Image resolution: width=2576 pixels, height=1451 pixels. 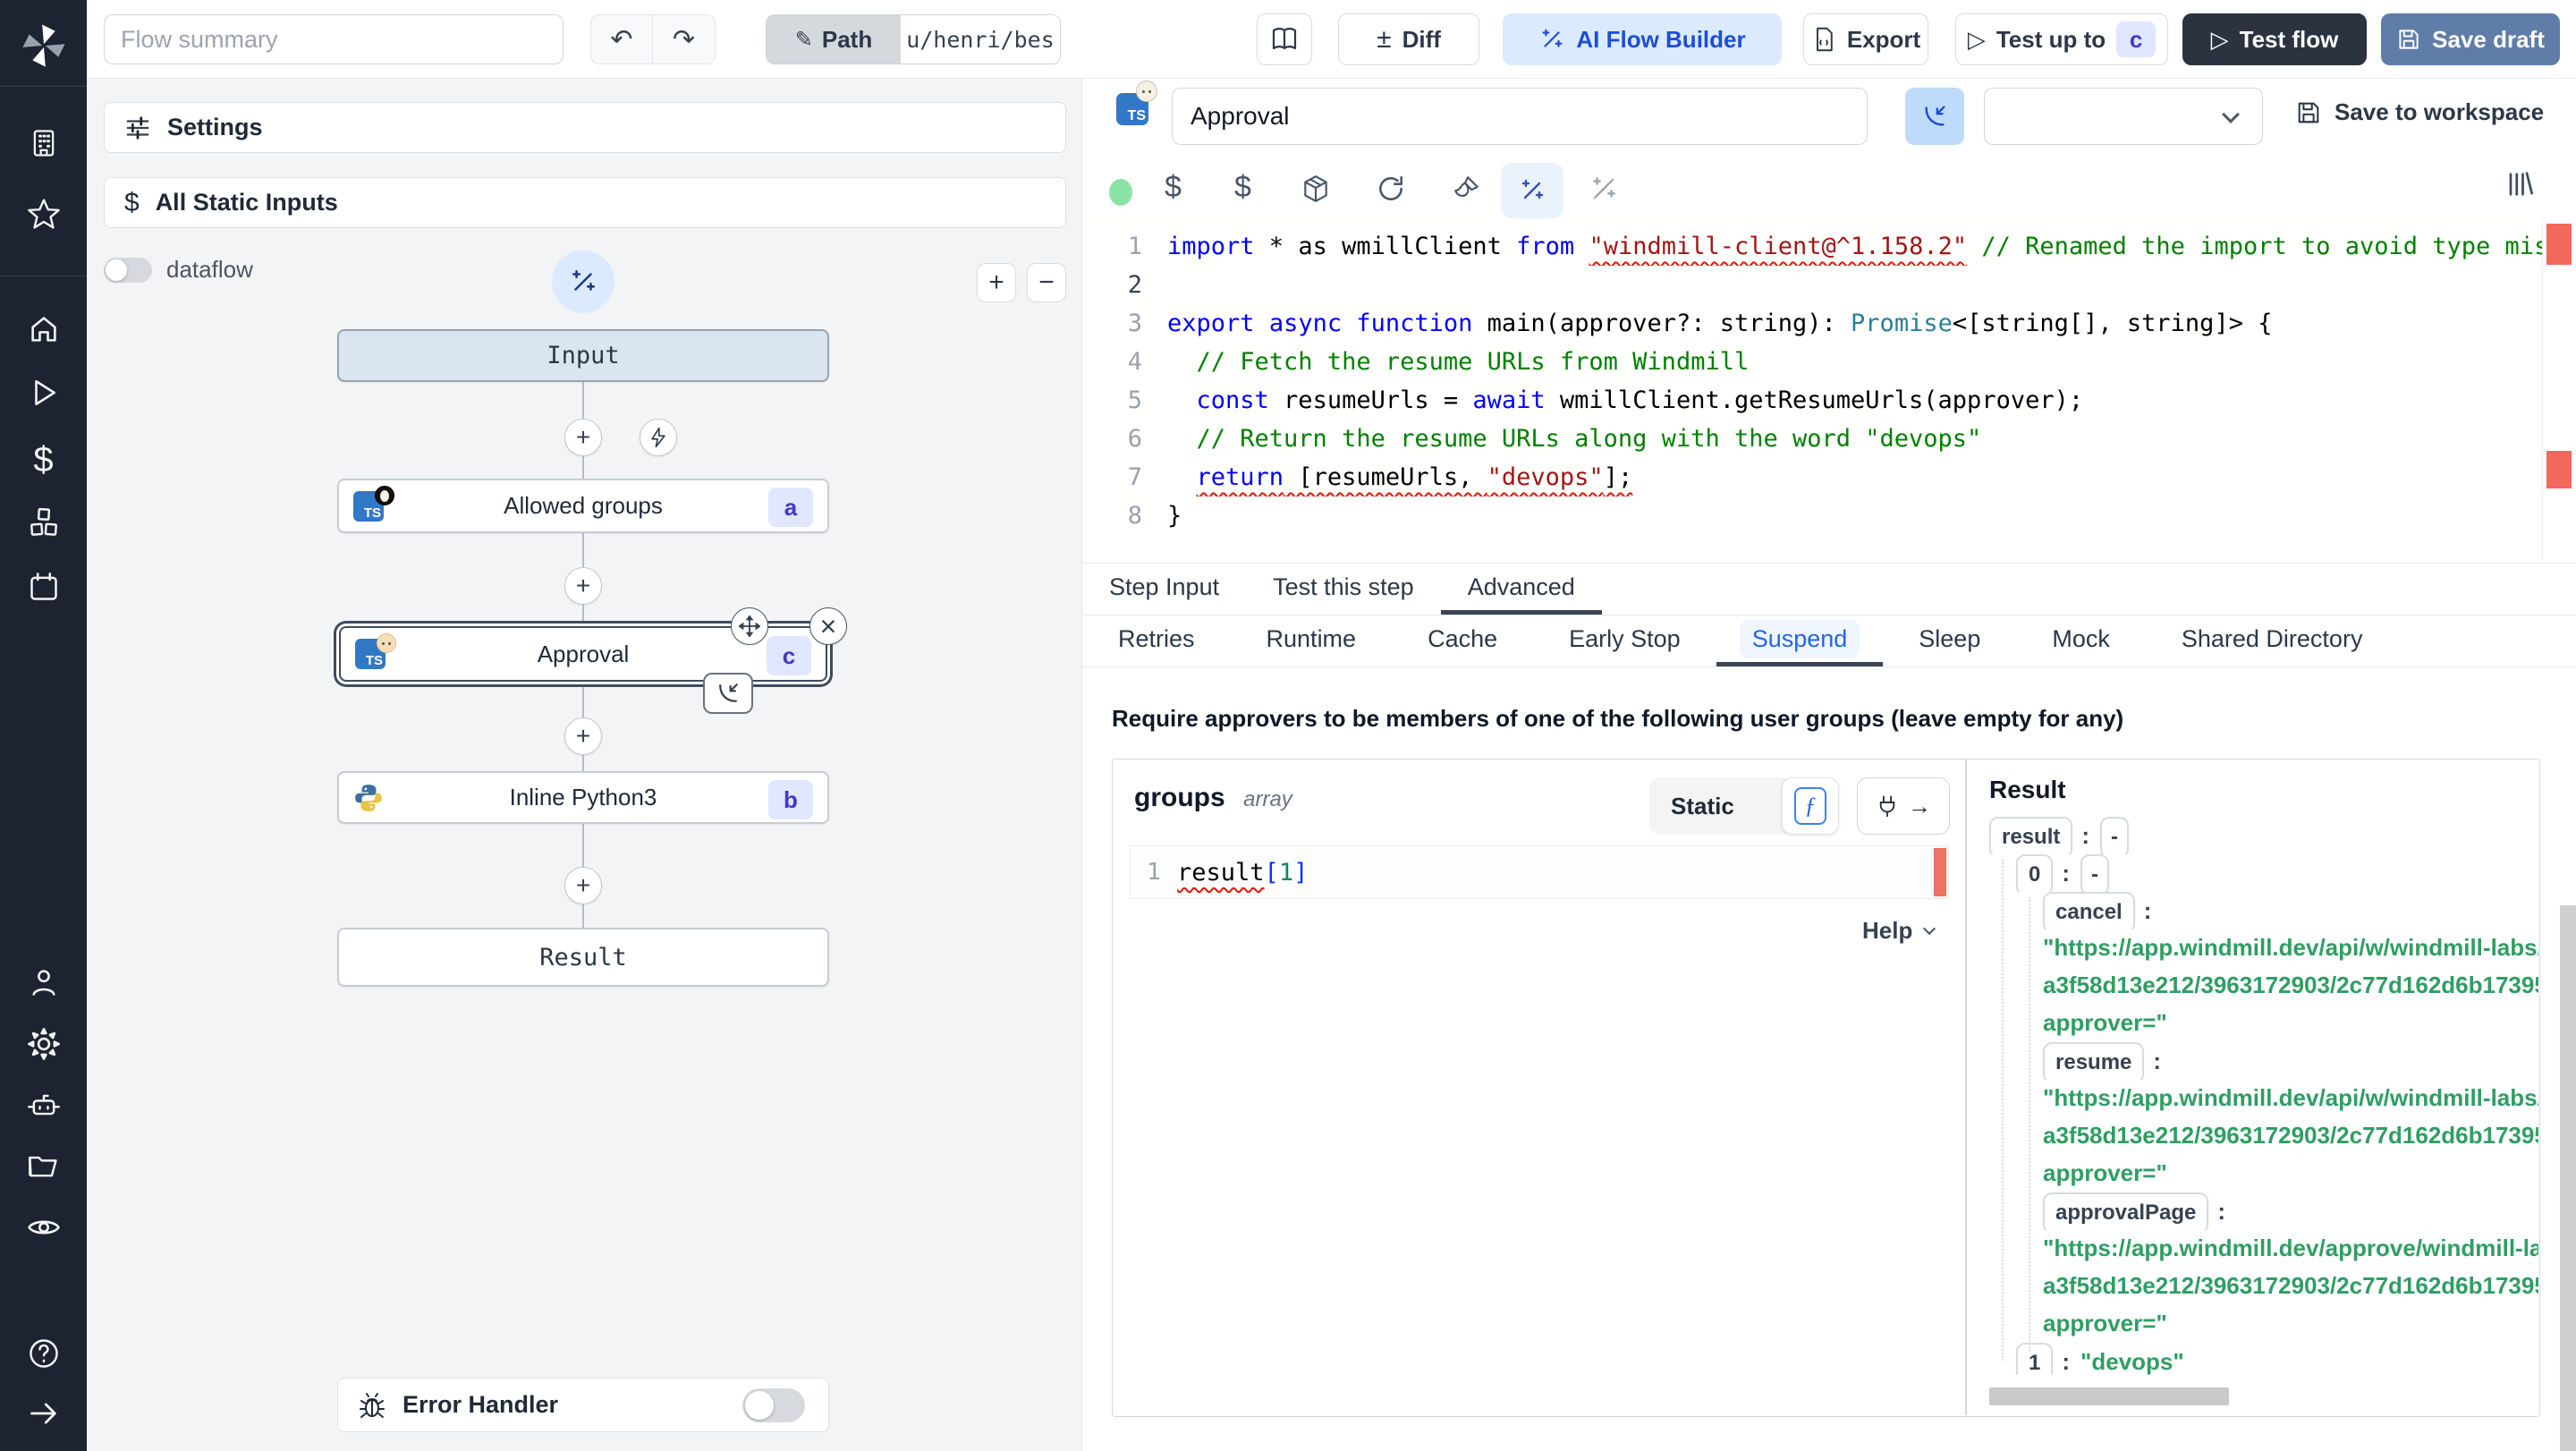 I want to click on settings-row: Settings, so click(x=585, y=128).